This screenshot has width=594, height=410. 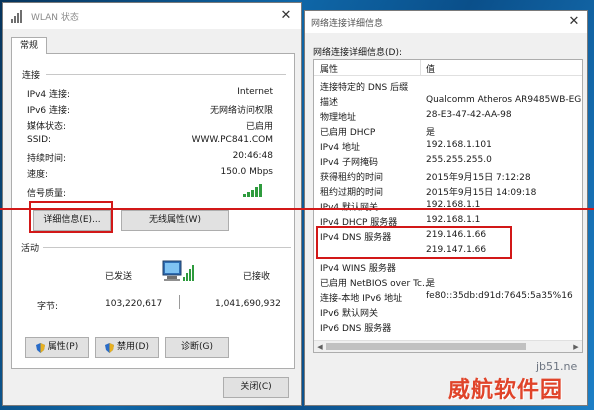 I want to click on scroll-left-icon: ◀, so click(x=320, y=346).